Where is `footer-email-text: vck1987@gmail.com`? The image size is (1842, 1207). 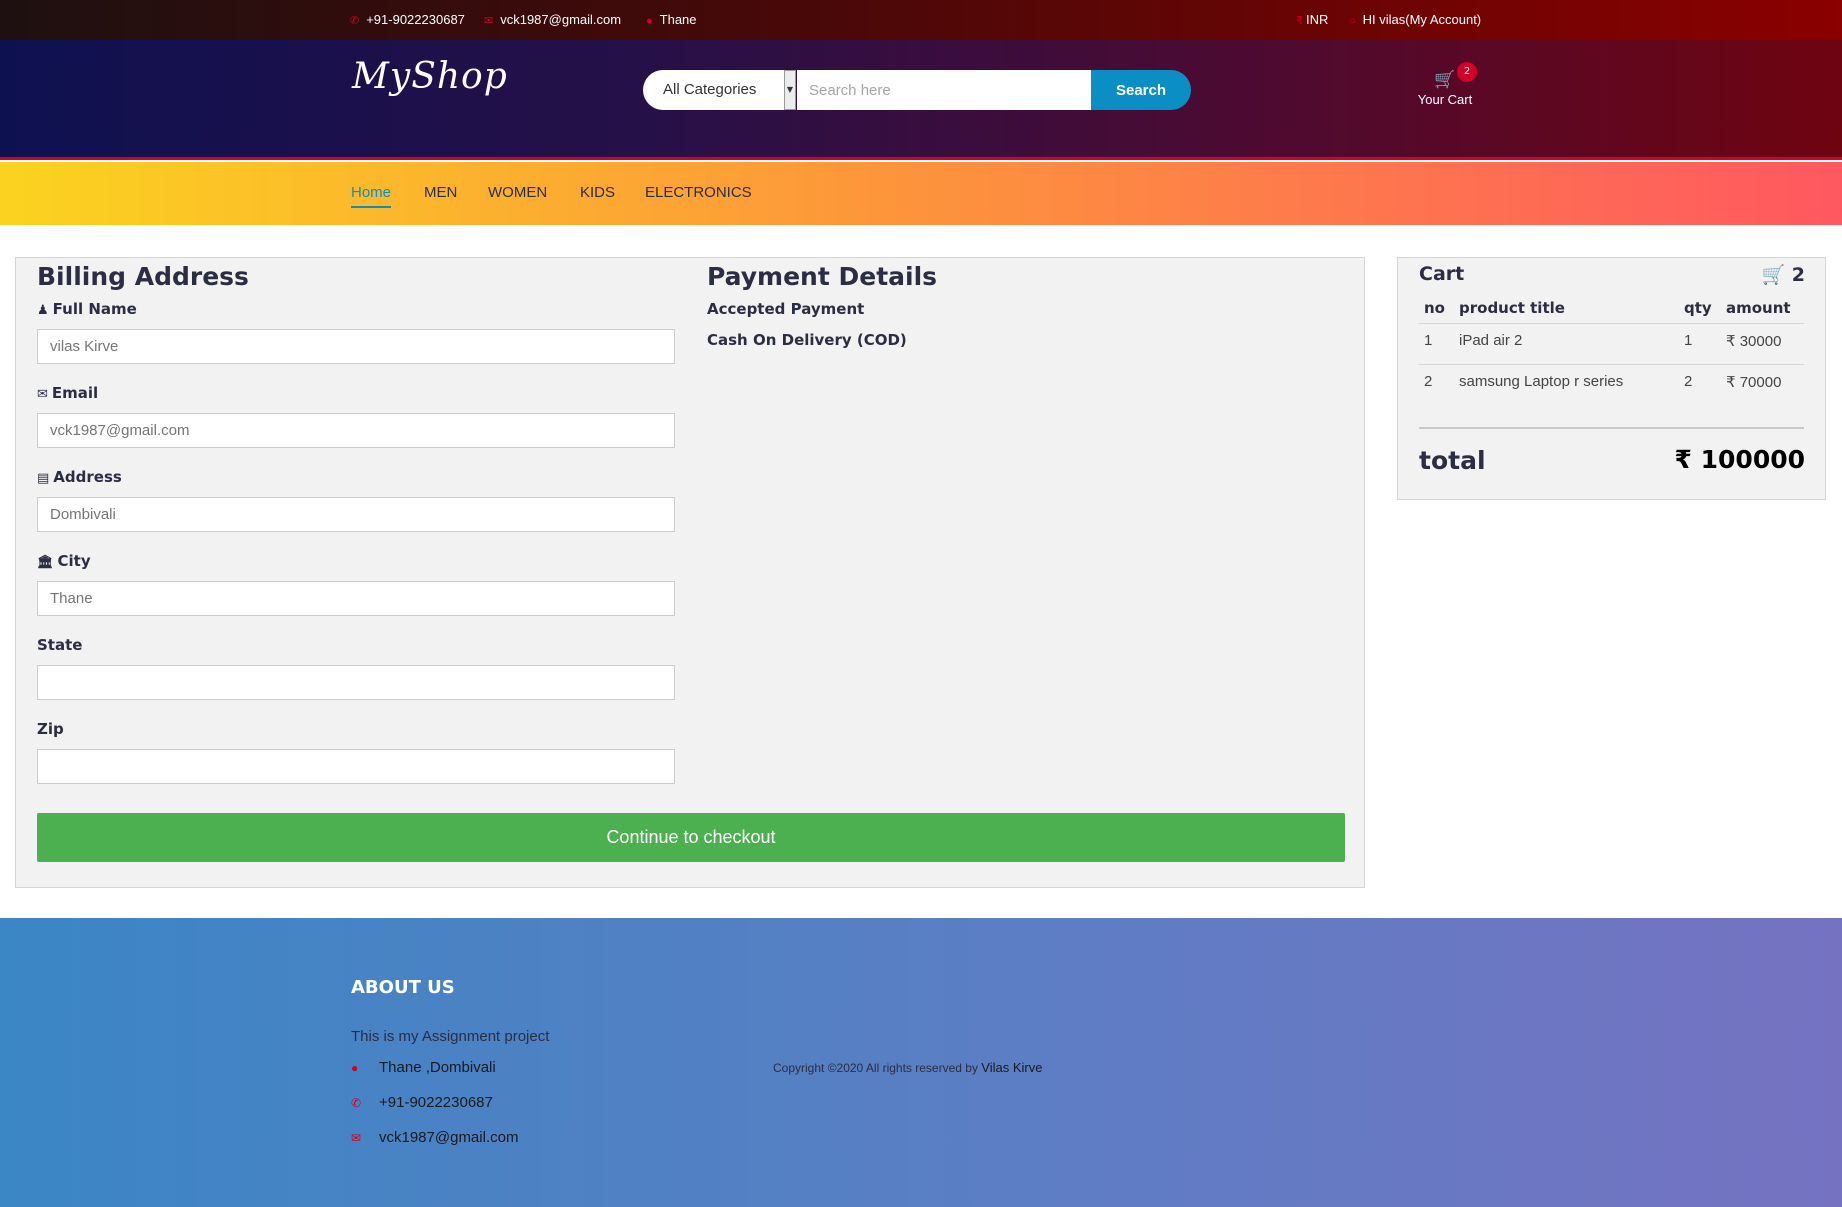
footer-email-text: vck1987@gmail.com is located at coordinates (449, 1137).